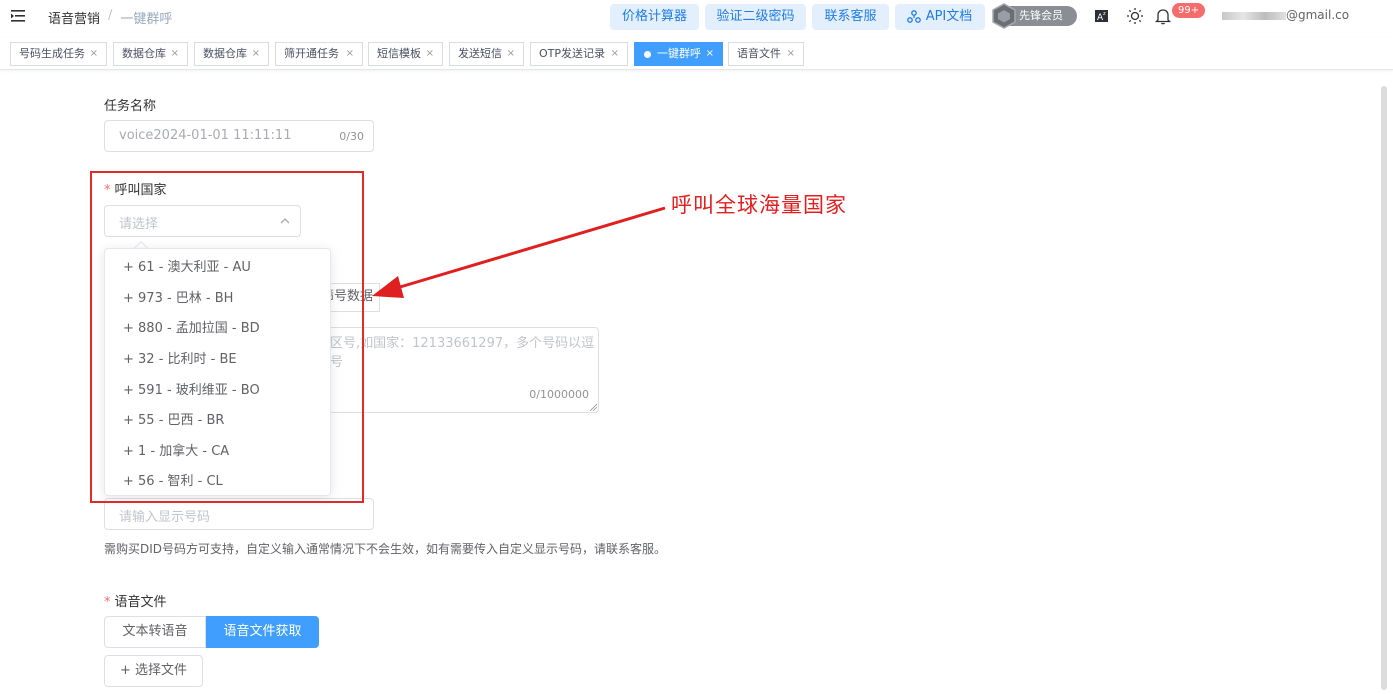 This screenshot has width=1393, height=694. Describe the element at coordinates (593, 407) in the screenshot. I see `resize-handle-icon` at that location.